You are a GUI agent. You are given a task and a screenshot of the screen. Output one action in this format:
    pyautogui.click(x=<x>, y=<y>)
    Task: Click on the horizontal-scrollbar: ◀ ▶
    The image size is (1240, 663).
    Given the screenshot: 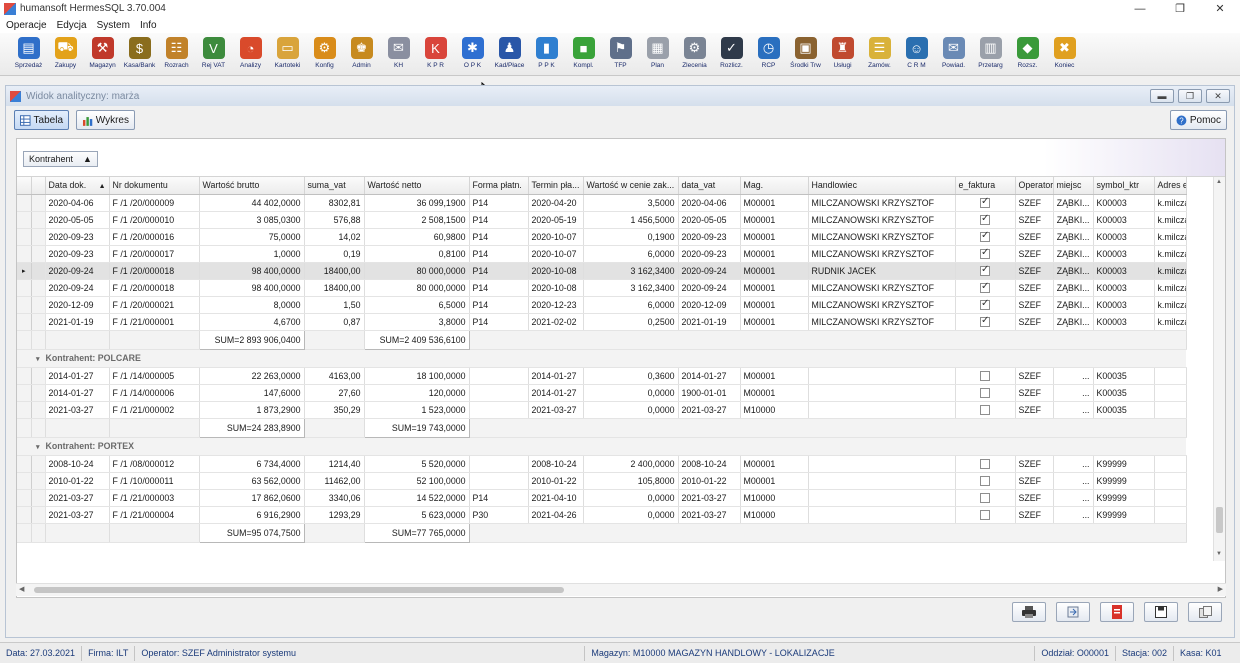 What is the action you would take?
    pyautogui.click(x=621, y=589)
    